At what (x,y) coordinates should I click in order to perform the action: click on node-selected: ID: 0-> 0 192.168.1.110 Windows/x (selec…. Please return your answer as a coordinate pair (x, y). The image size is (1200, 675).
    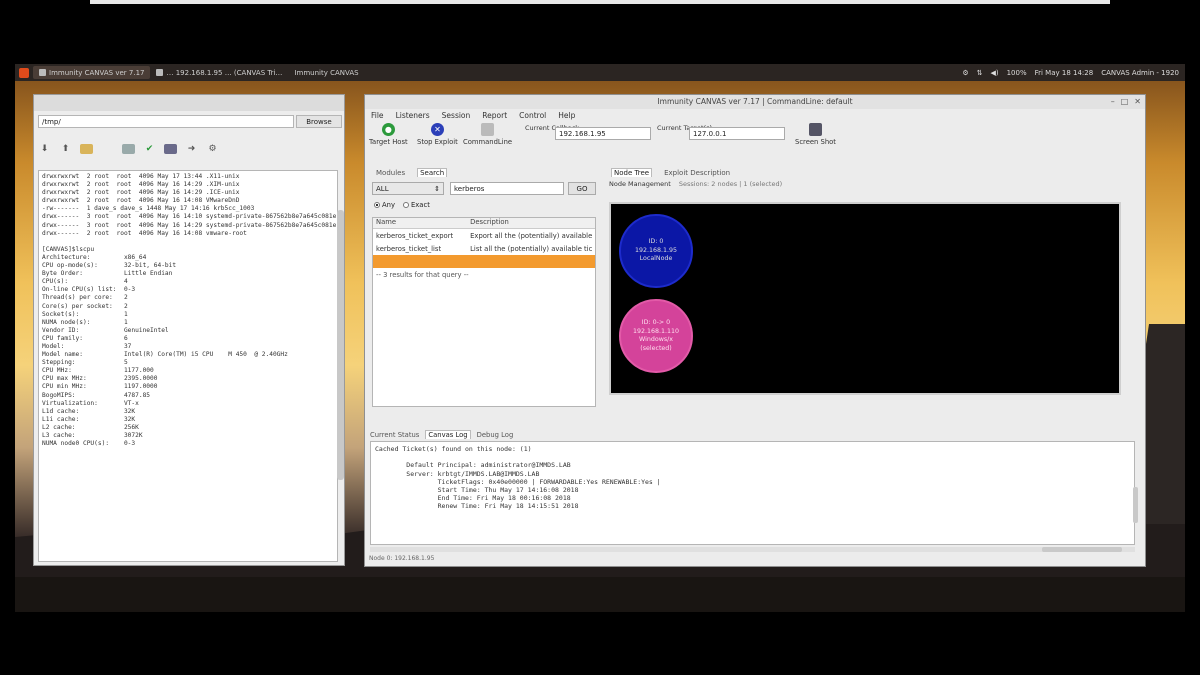
    Looking at the image, I should click on (656, 336).